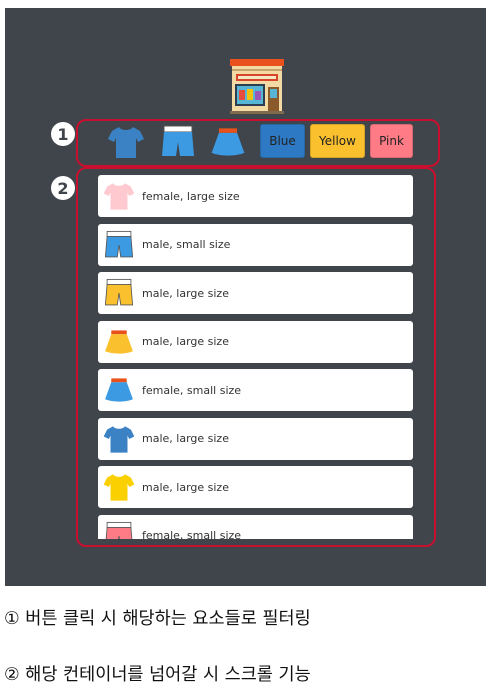 The width and height of the screenshot is (495, 696). Describe the element at coordinates (157, 619) in the screenshot. I see `caption-filter: ① 버튼 클릭 시 해당하는 요소들로 필터링` at that location.